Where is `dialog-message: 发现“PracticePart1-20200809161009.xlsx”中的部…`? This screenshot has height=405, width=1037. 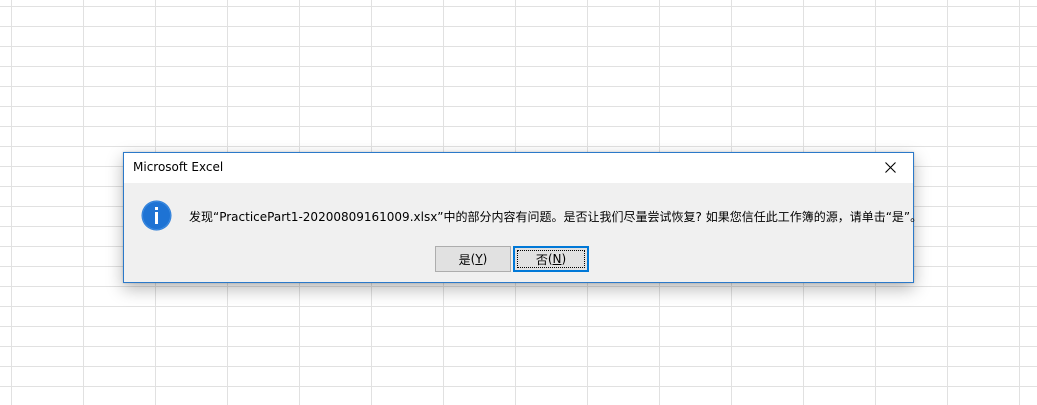
dialog-message: 发现“PracticePart1-20200809161009.xlsx”中的部… is located at coordinates (556, 217).